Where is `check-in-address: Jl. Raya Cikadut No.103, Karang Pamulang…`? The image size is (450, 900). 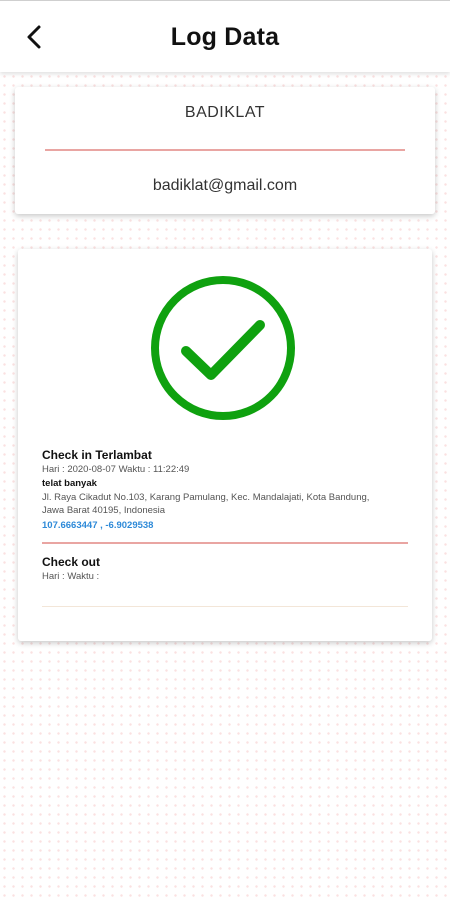 check-in-address: Jl. Raya Cikadut No.103, Karang Pamulang… is located at coordinates (206, 504).